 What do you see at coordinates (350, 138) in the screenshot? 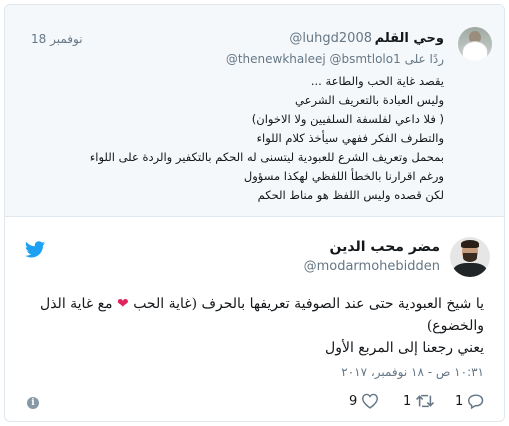
I see `parent-line: والتطرف الفكر ففهي سيأخذ كلام اللواء` at bounding box center [350, 138].